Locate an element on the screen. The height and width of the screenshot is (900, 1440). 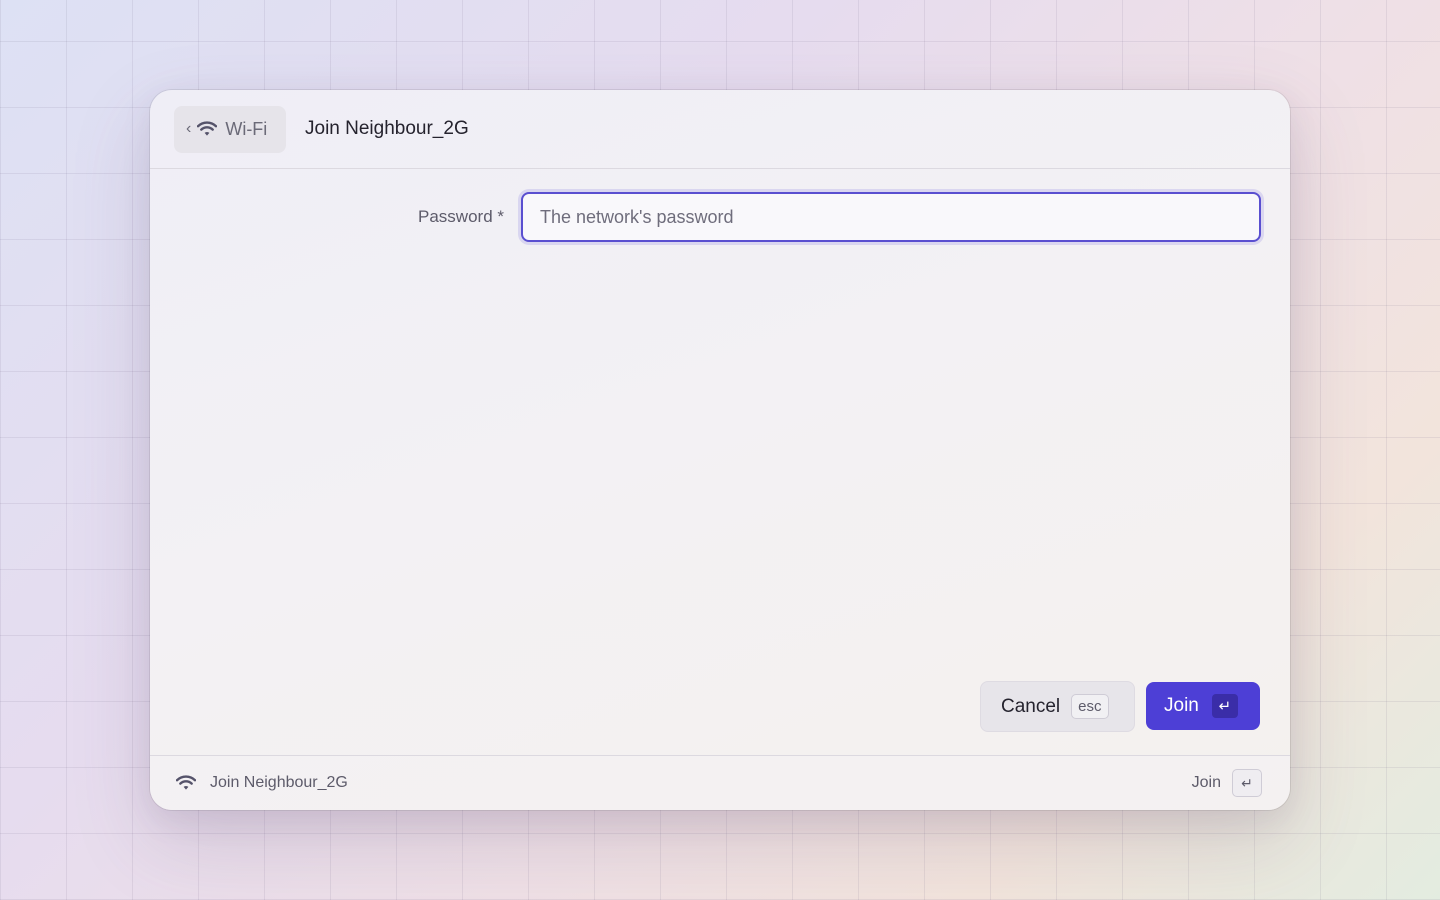
password-label: Password * is located at coordinates (461, 216).